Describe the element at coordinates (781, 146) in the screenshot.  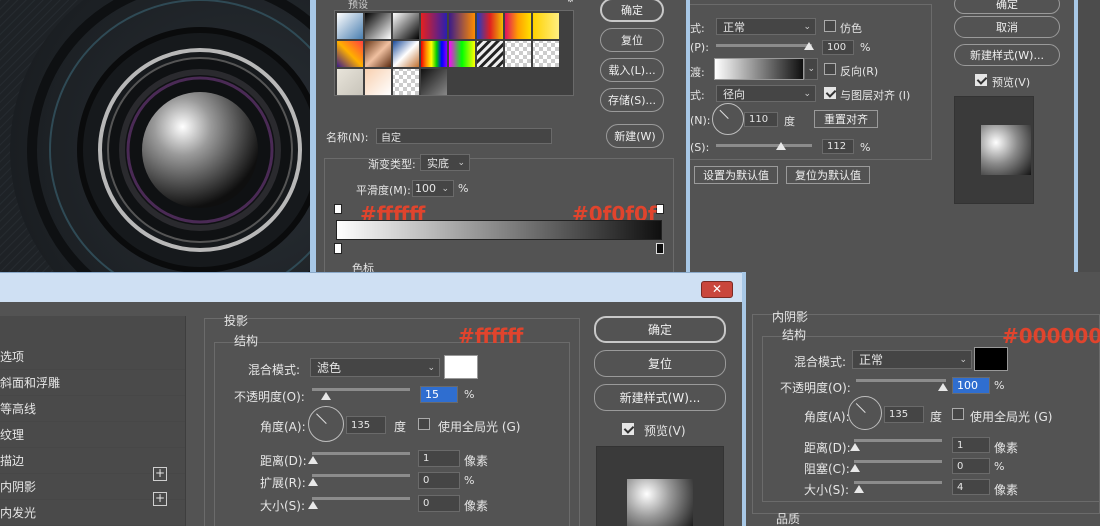
I see `scale-slider-thumb` at that location.